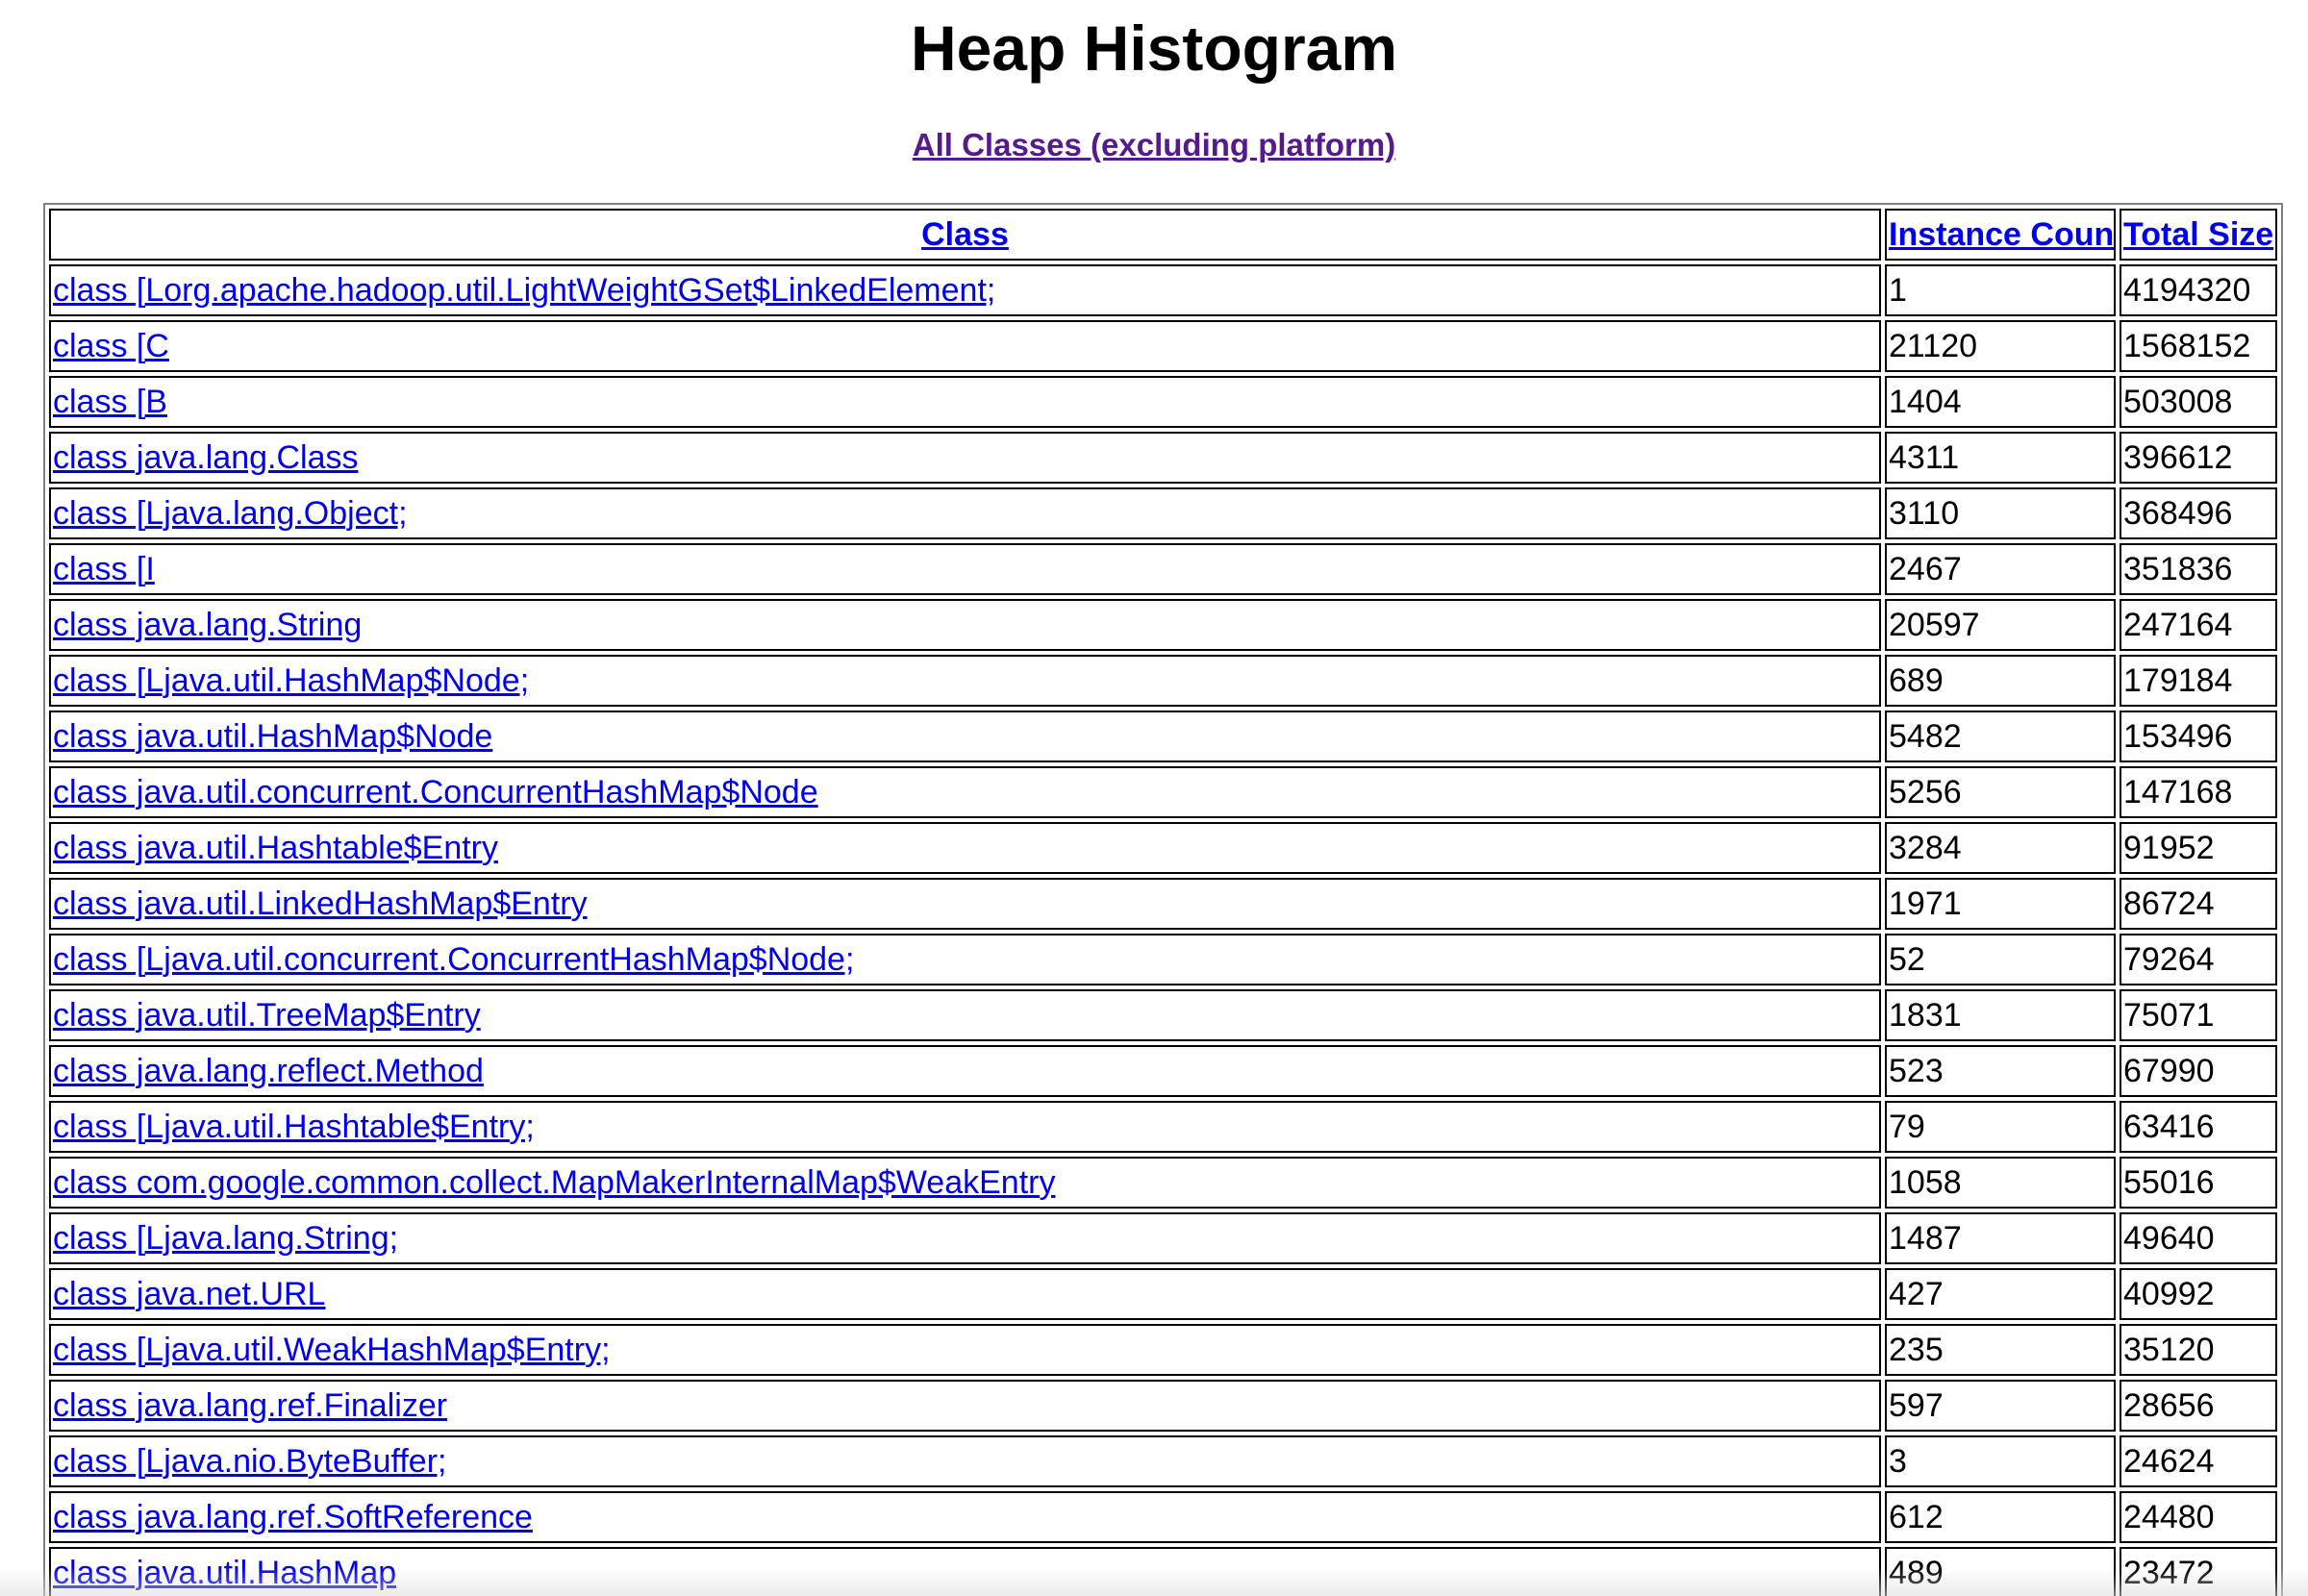  What do you see at coordinates (2001, 1294) in the screenshot?
I see `instance-count-cell: 427` at bounding box center [2001, 1294].